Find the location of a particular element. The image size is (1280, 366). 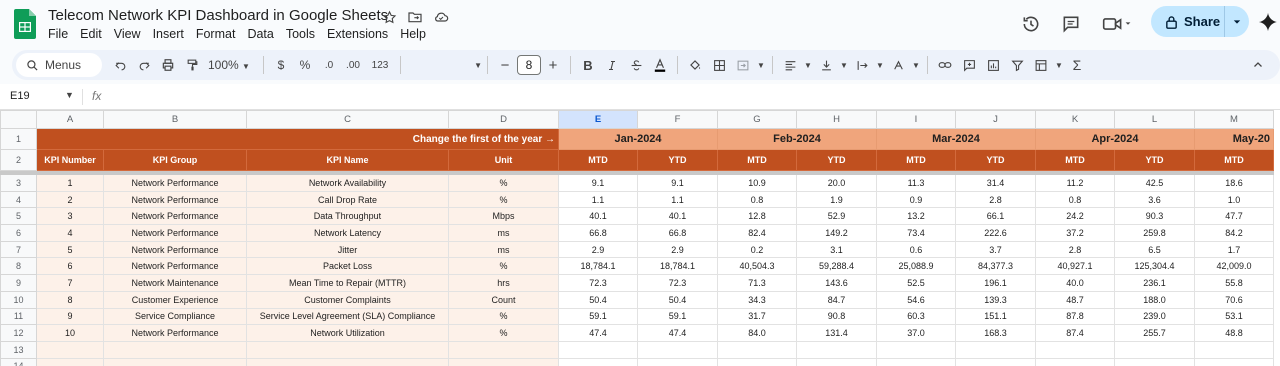

cell-value: 9.1 is located at coordinates (598, 183).